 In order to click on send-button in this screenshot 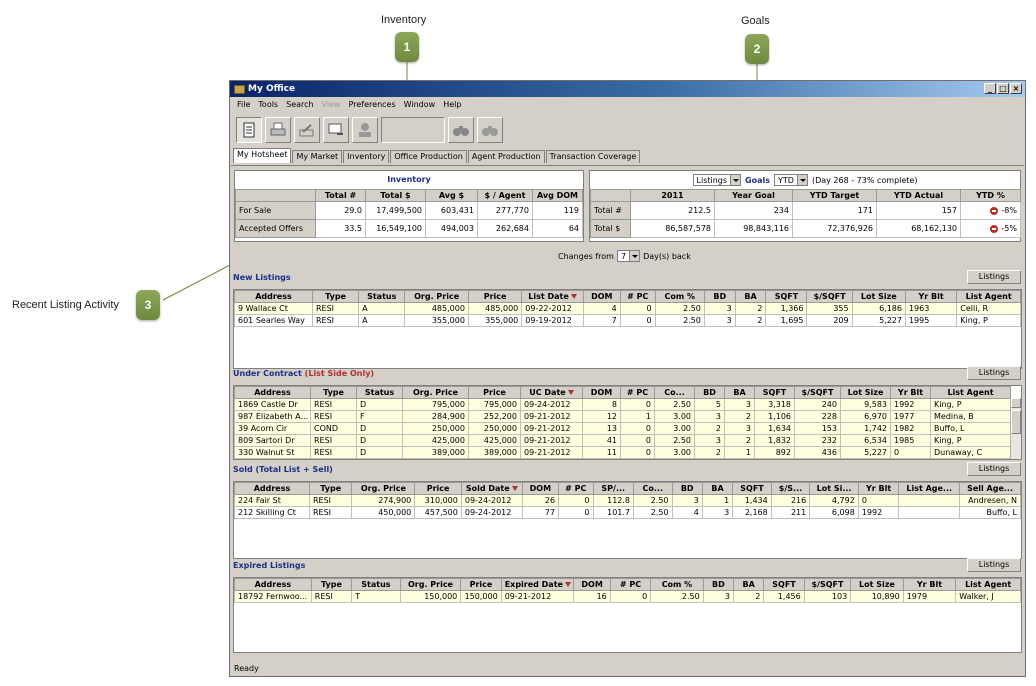, I will do `click(336, 130)`.